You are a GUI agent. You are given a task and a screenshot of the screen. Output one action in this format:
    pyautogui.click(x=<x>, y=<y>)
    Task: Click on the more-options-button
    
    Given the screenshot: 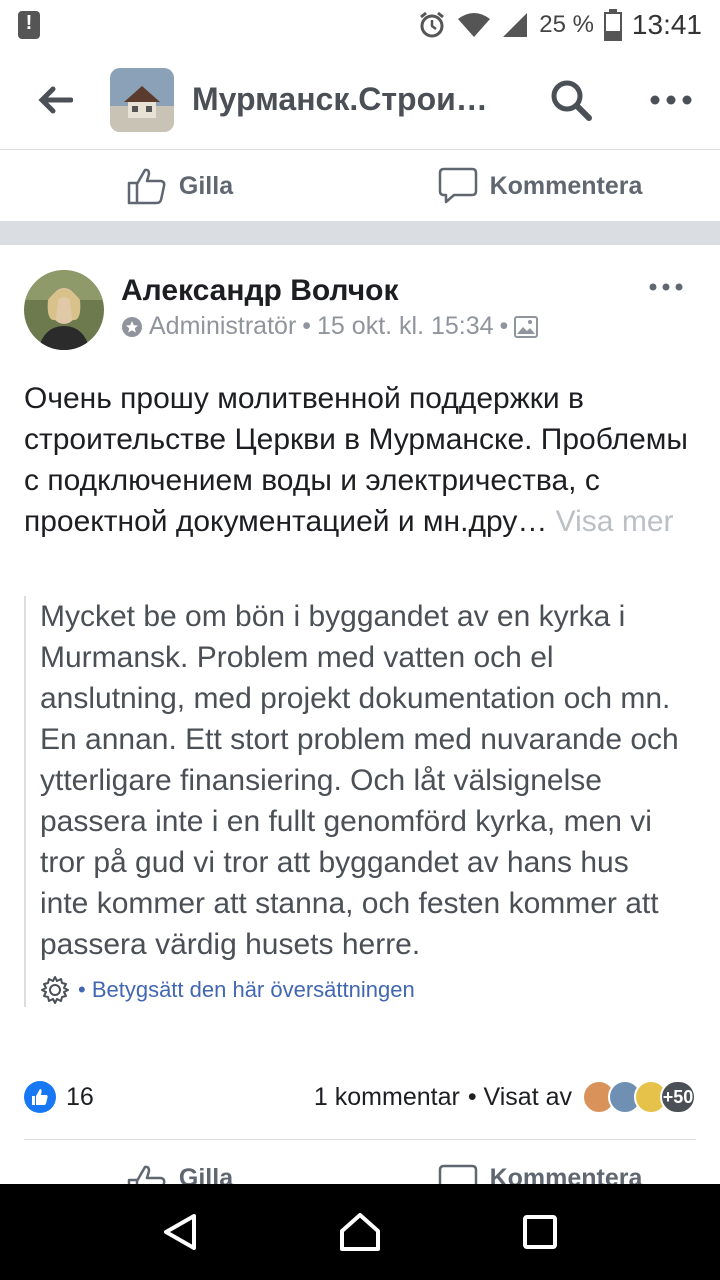 What is the action you would take?
    pyautogui.click(x=671, y=100)
    